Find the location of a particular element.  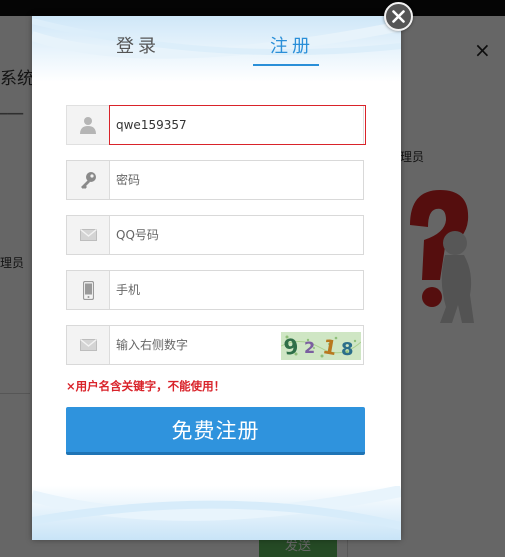

free-register-button: 免费注册 is located at coordinates (215, 431).